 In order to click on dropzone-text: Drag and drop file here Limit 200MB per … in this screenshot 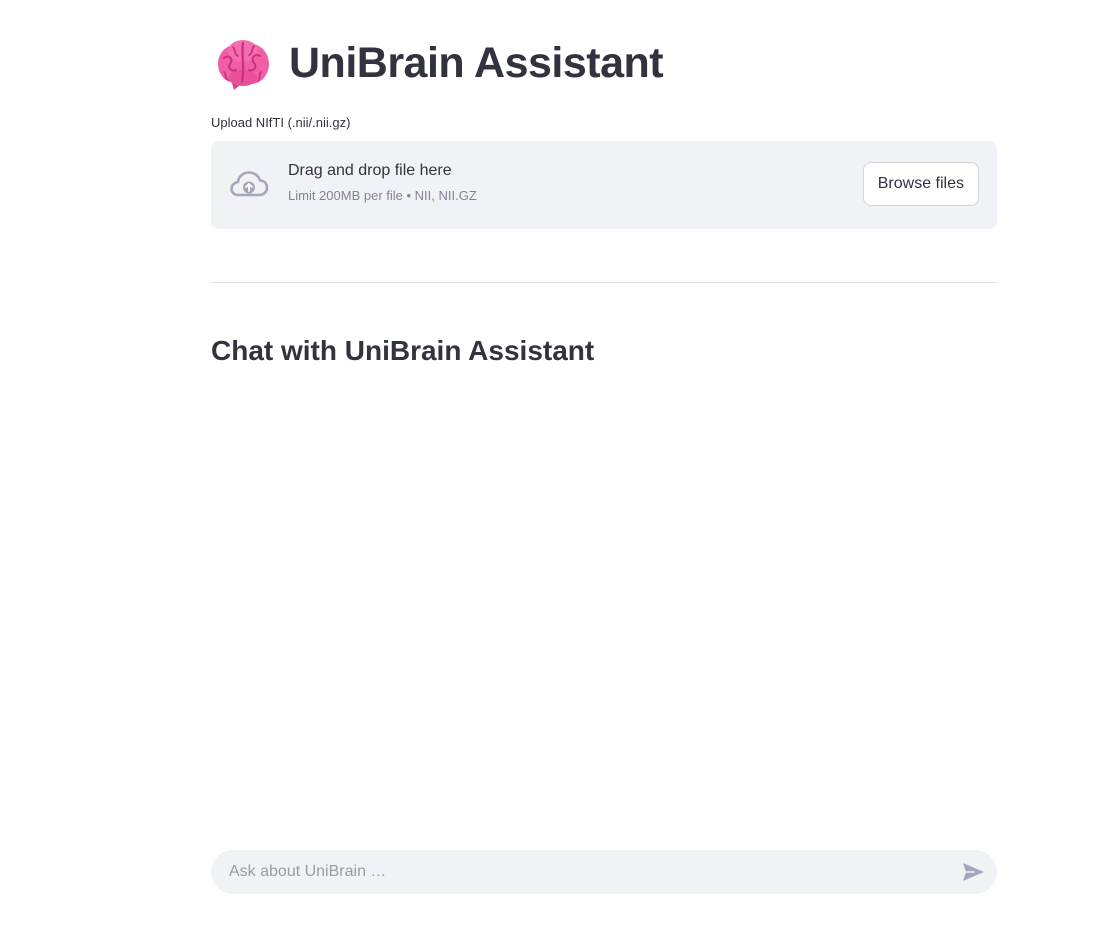, I will do `click(382, 182)`.